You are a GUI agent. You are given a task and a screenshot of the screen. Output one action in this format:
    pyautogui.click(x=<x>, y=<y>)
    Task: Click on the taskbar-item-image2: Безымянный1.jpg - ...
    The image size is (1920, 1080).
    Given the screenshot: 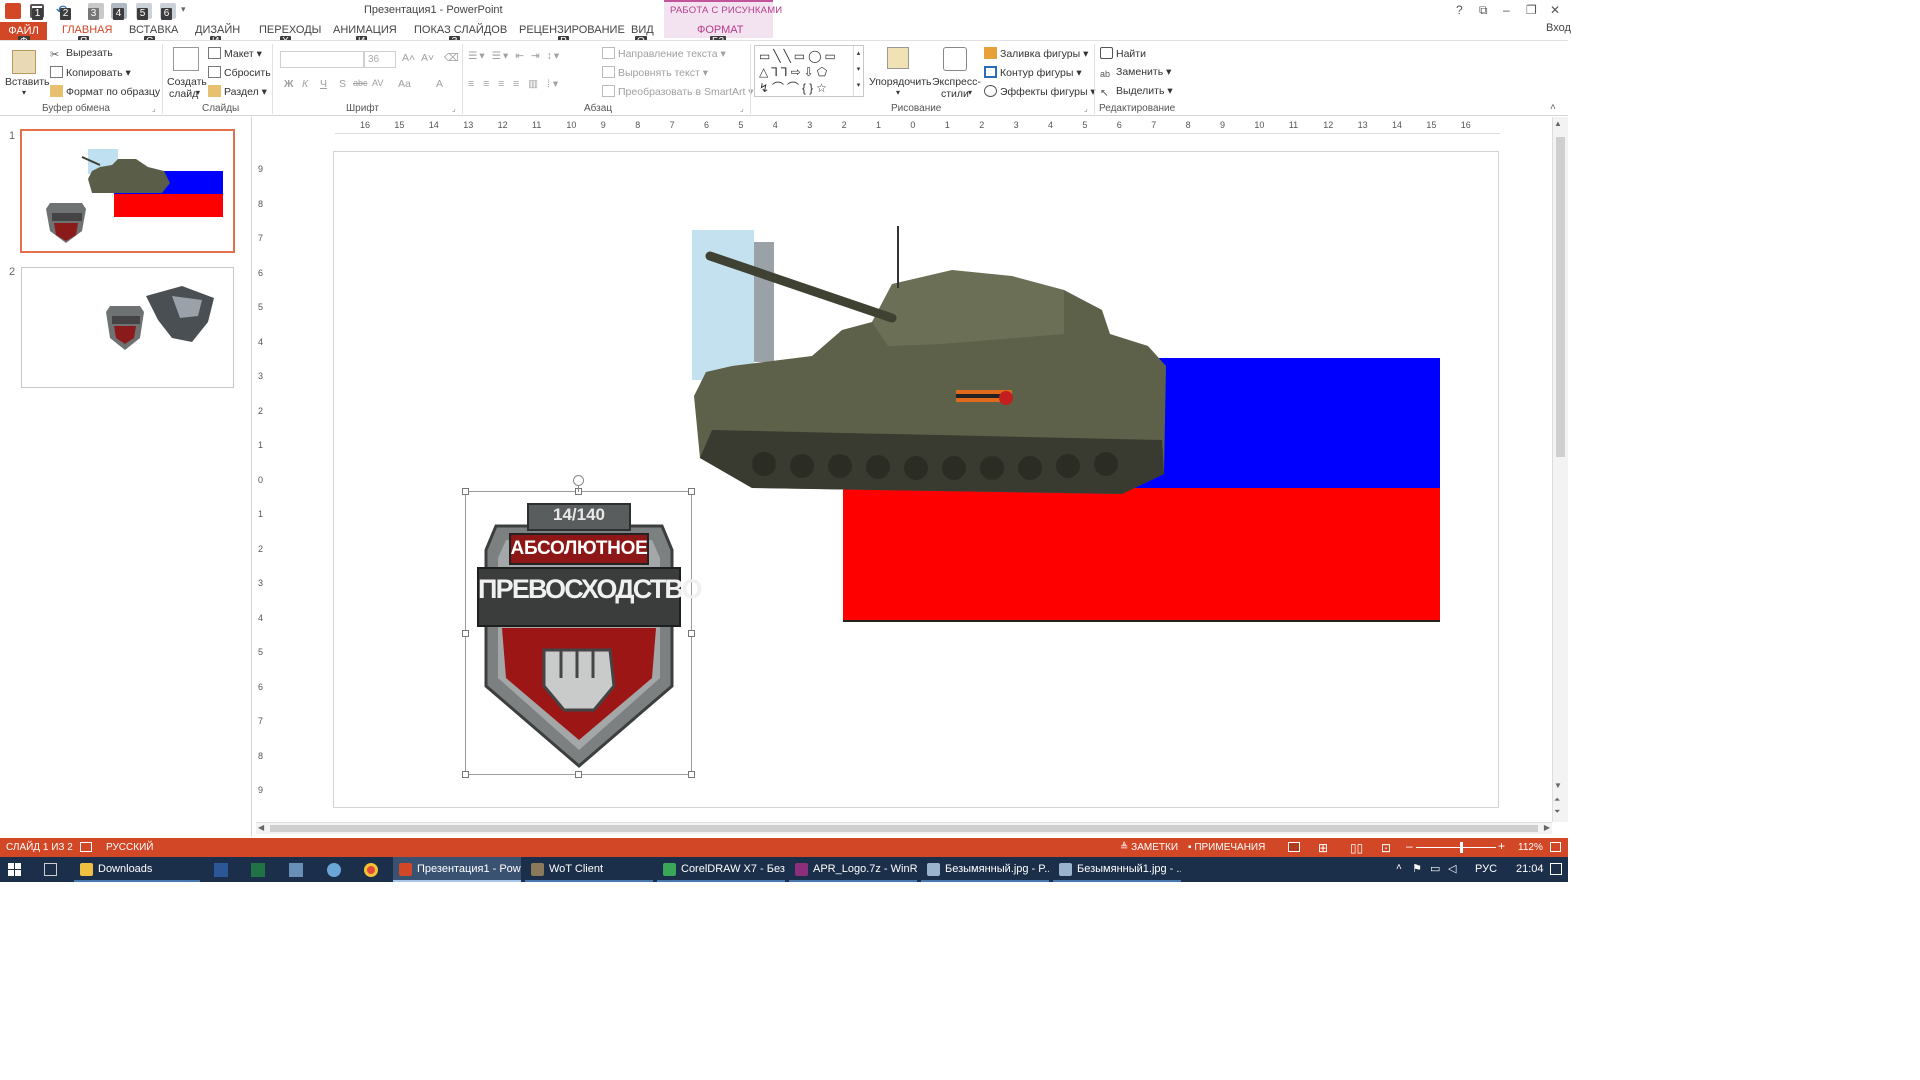 What is the action you would take?
    pyautogui.click(x=1117, y=869)
    